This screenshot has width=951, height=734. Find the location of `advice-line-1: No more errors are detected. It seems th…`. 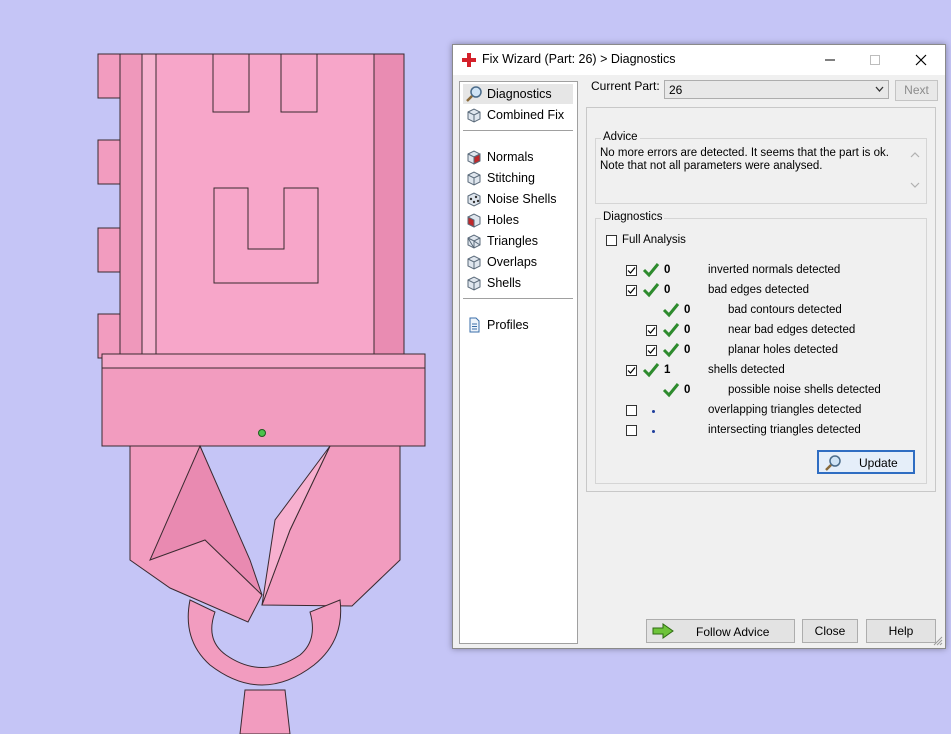

advice-line-1: No more errors are detected. It seems th… is located at coordinates (744, 153).